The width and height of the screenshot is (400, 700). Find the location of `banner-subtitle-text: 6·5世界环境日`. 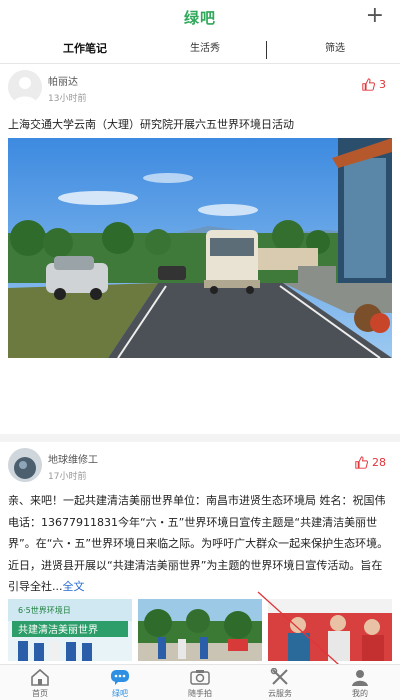

banner-subtitle-text: 6·5世界环境日 is located at coordinates (44, 610).